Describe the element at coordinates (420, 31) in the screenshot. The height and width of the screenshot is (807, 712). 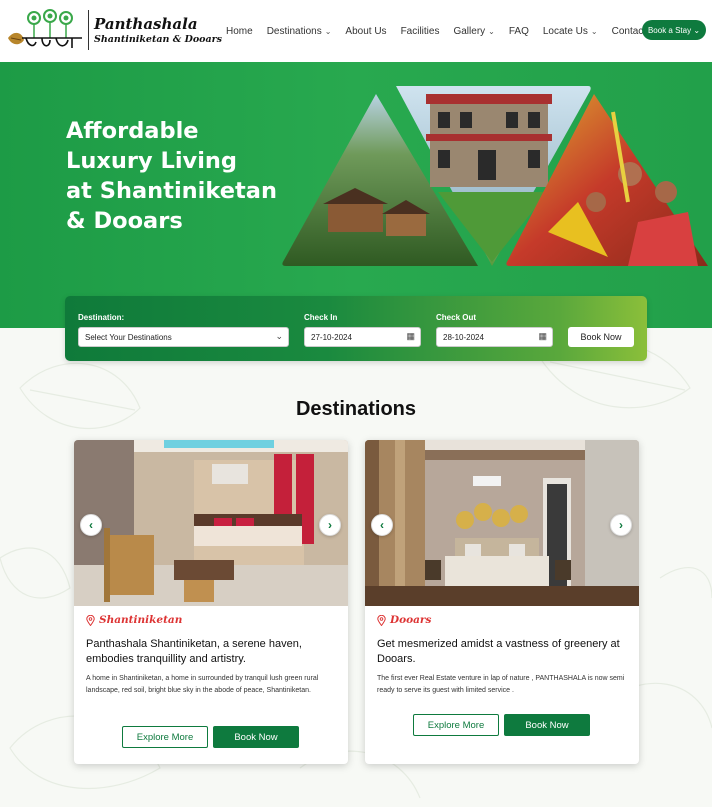
I see `nav-facilities: Facilities` at that location.